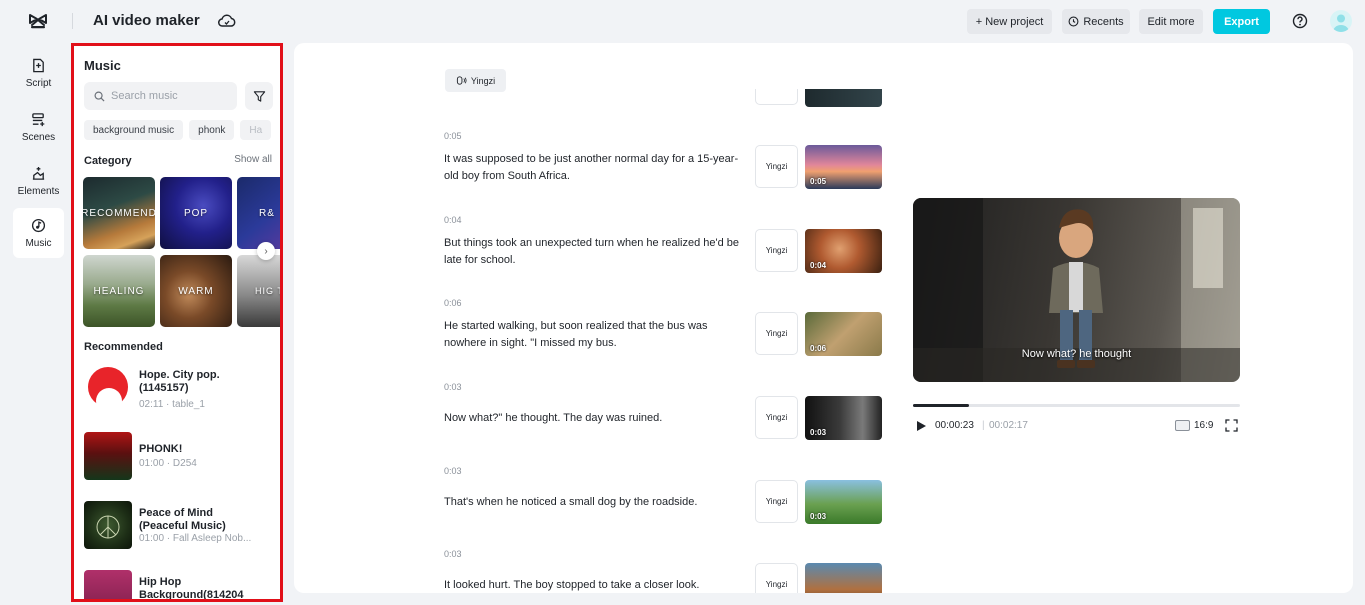 The height and width of the screenshot is (605, 1365). What do you see at coordinates (1203, 425) in the screenshot?
I see `aspect-ratio-label: 16:9` at bounding box center [1203, 425].